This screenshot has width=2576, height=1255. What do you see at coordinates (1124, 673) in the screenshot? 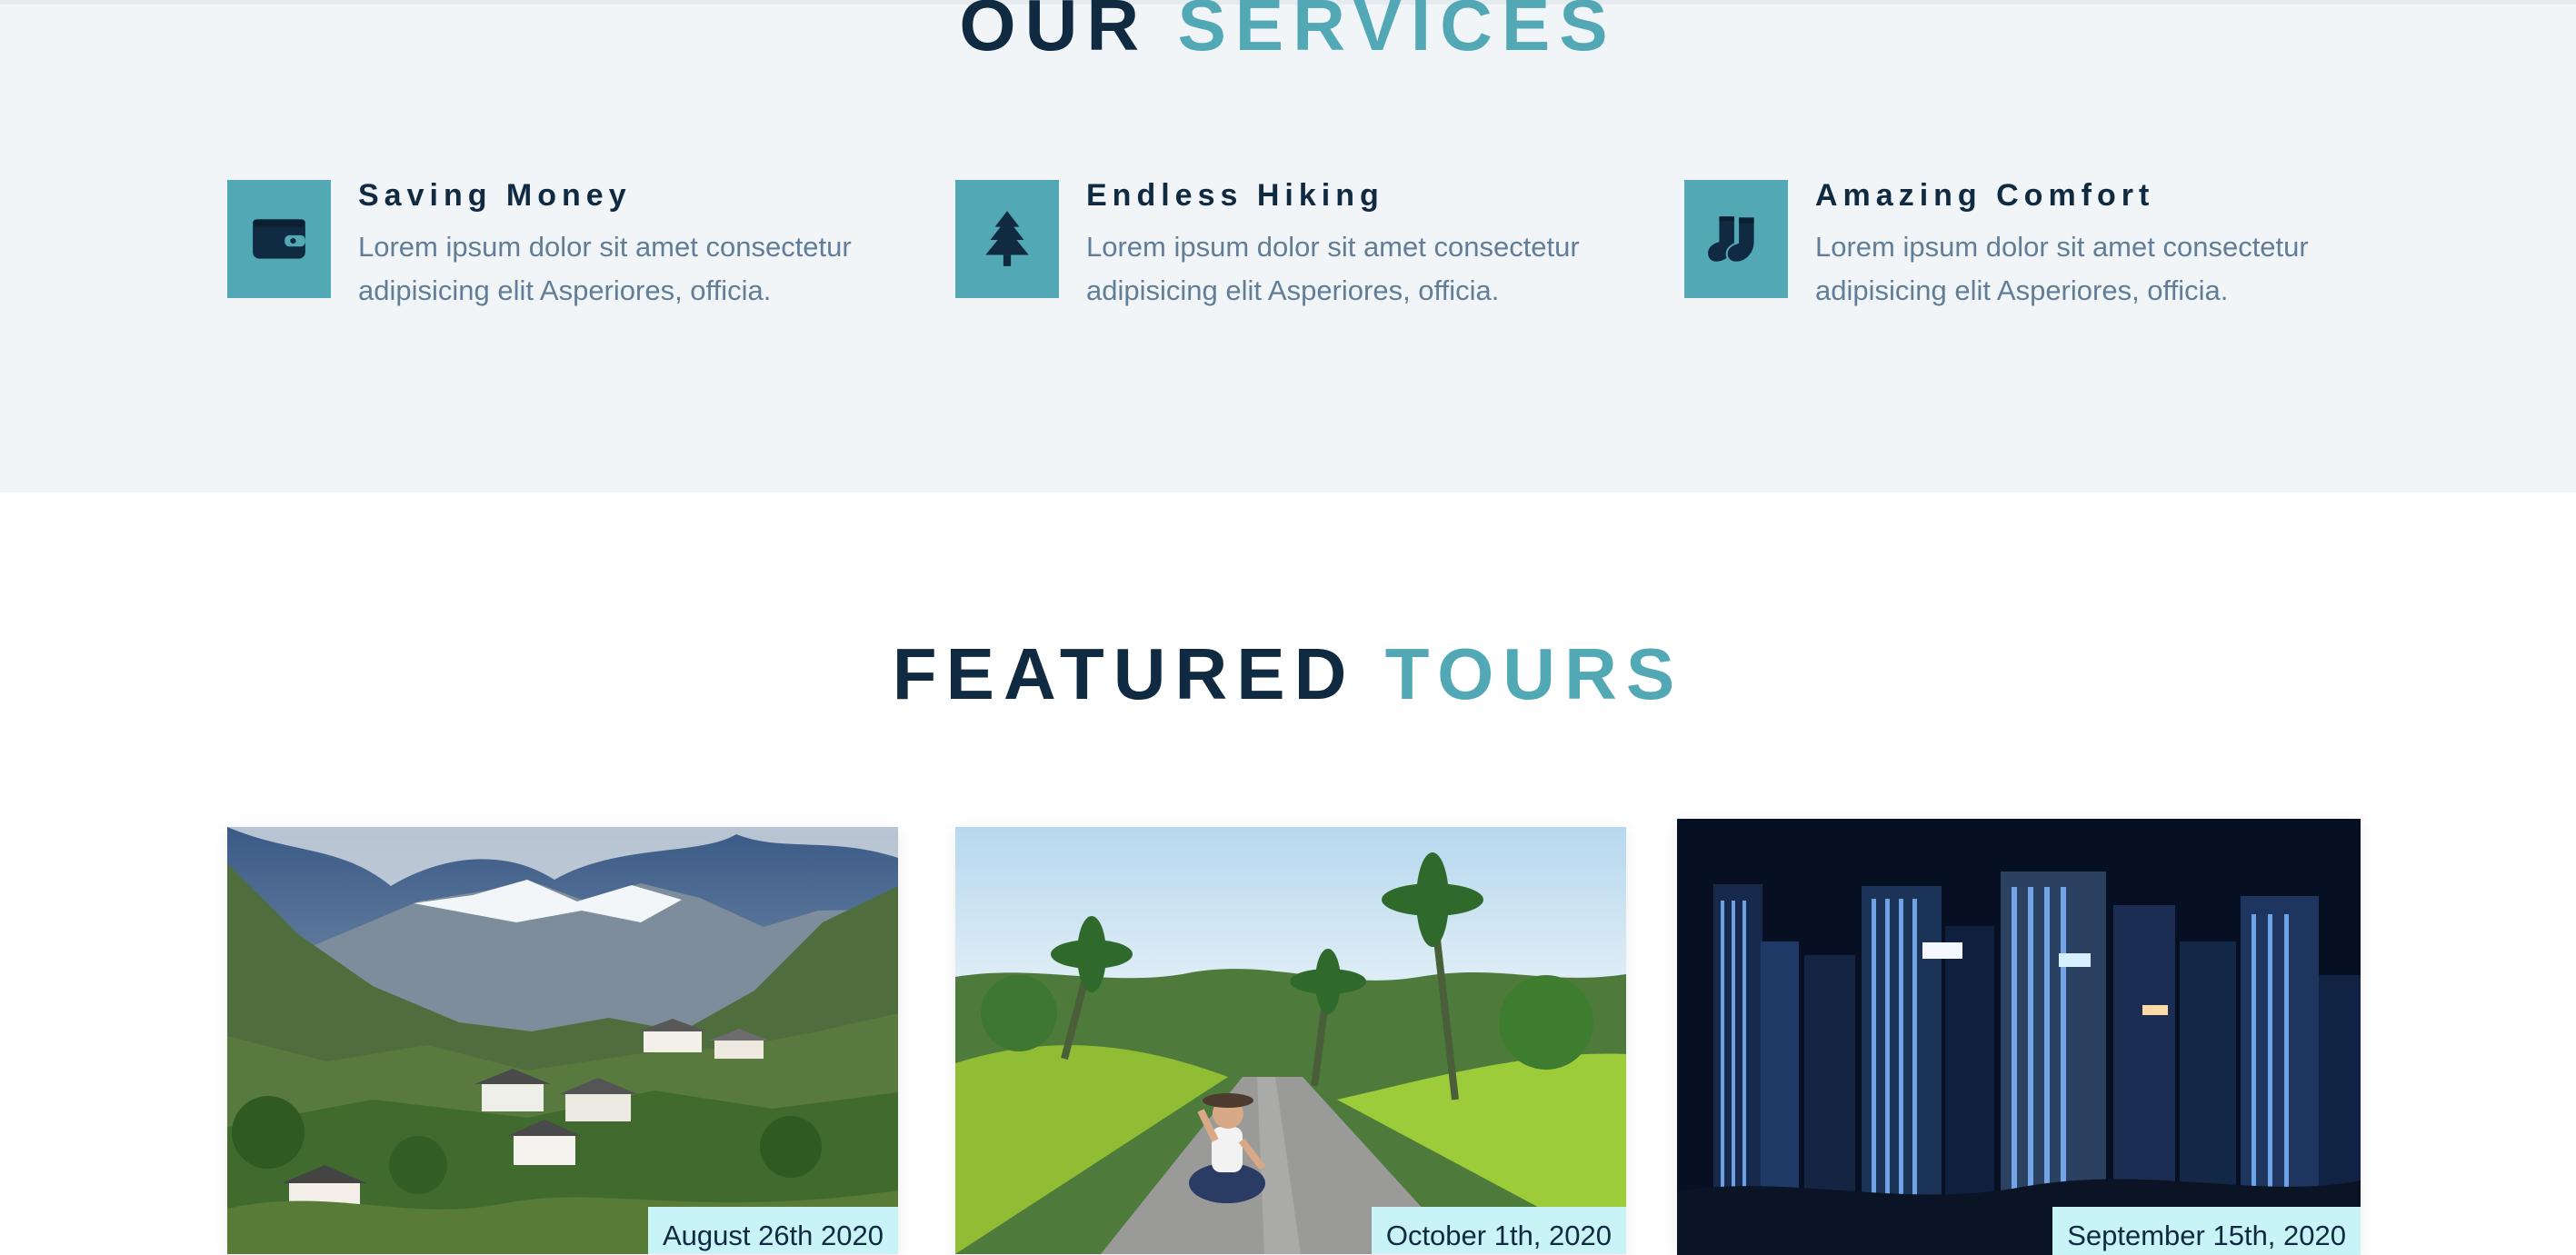
I see `tours-title-dark: FEATURED` at bounding box center [1124, 673].